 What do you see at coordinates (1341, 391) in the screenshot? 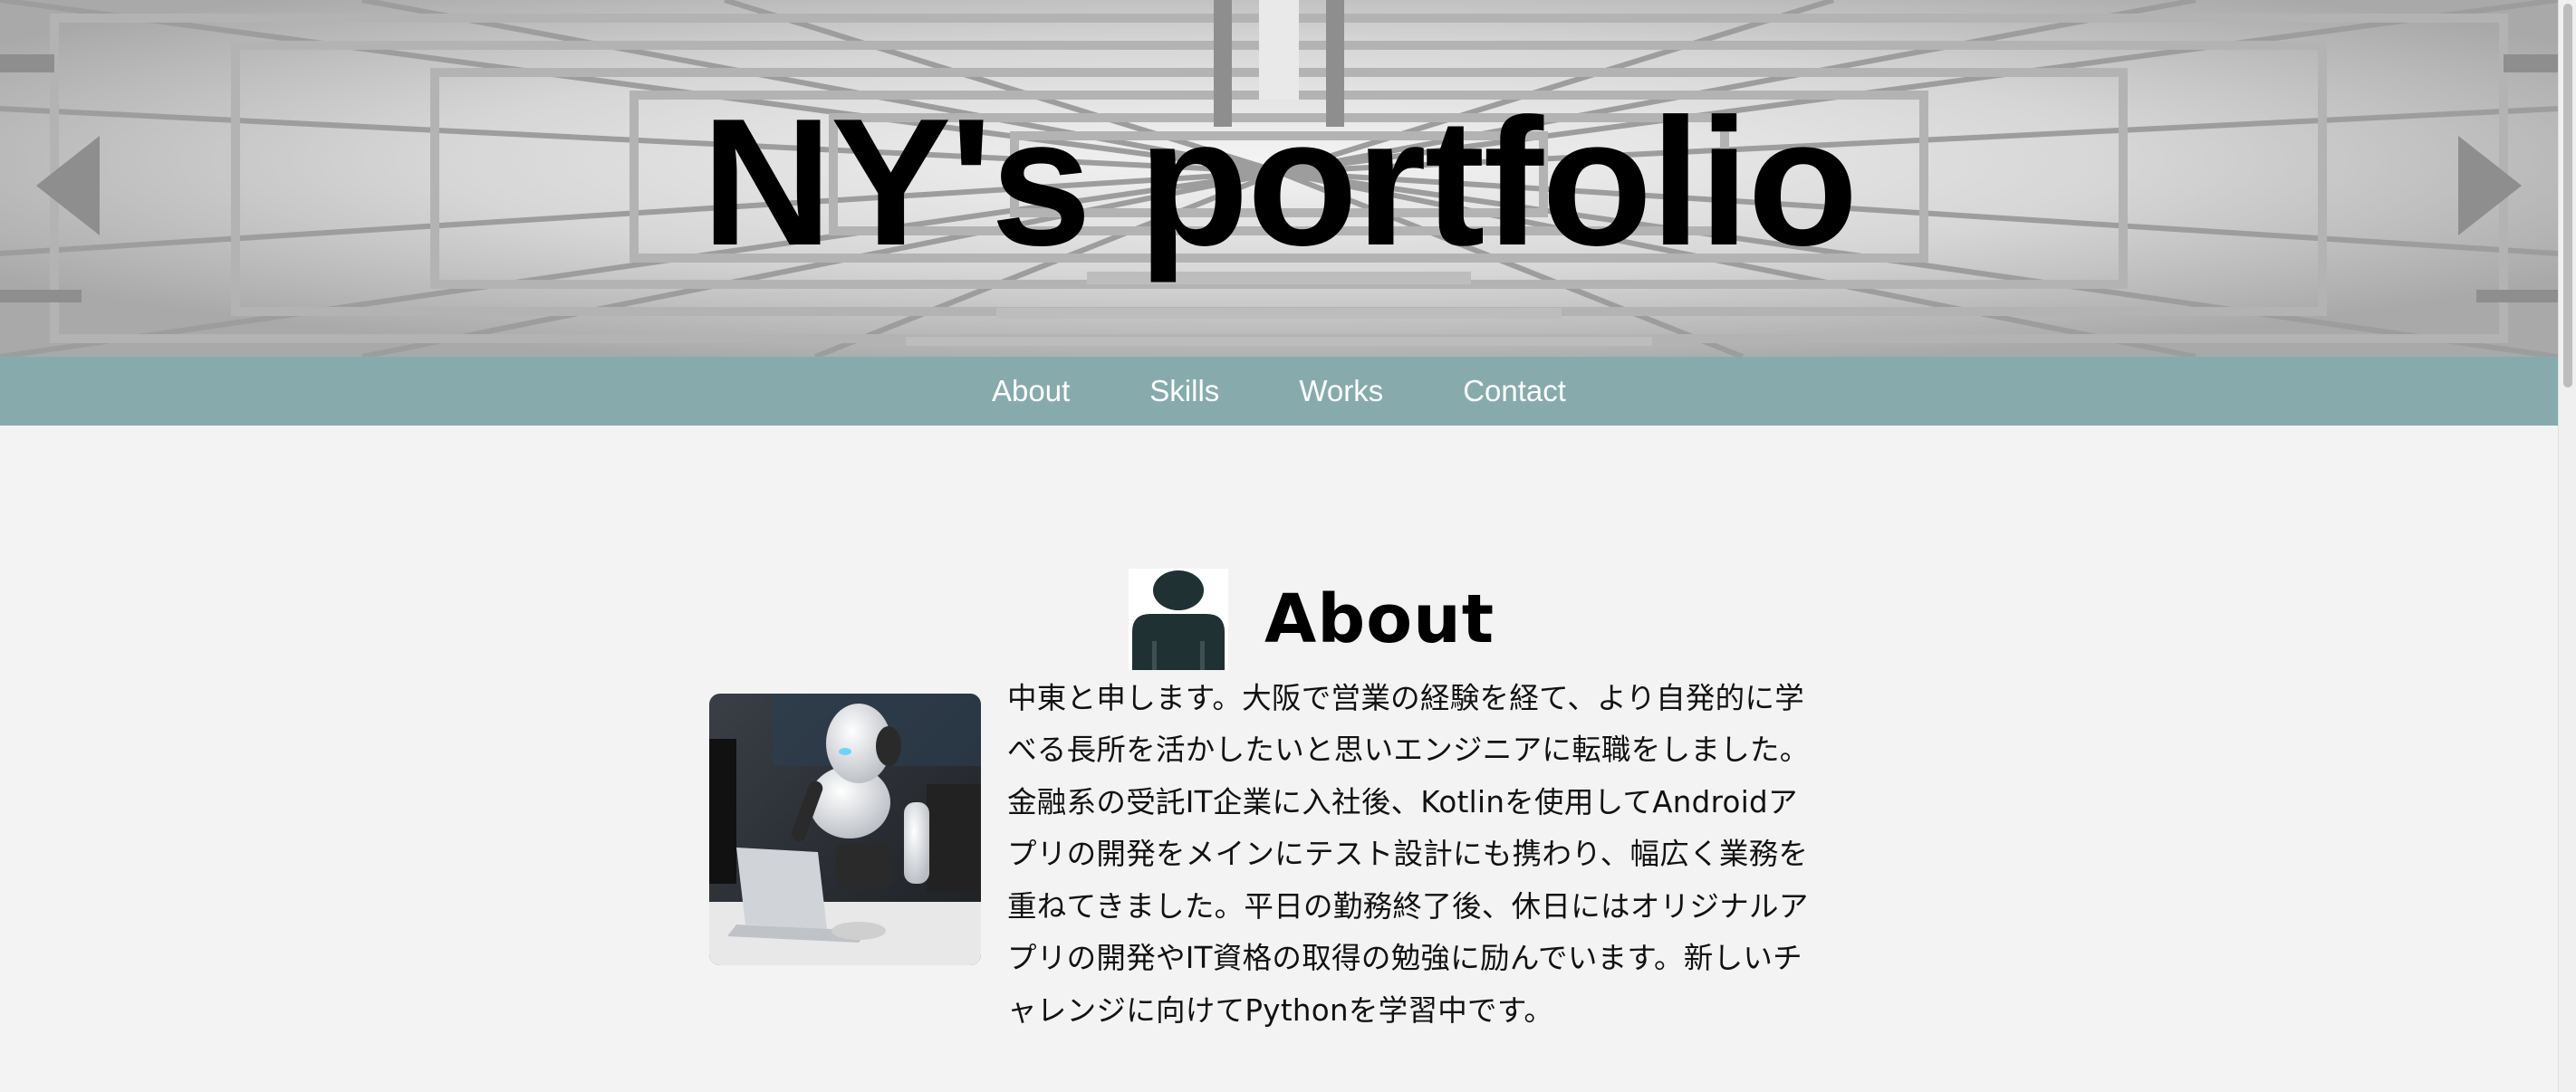
I see `nav-link-works: Works` at bounding box center [1341, 391].